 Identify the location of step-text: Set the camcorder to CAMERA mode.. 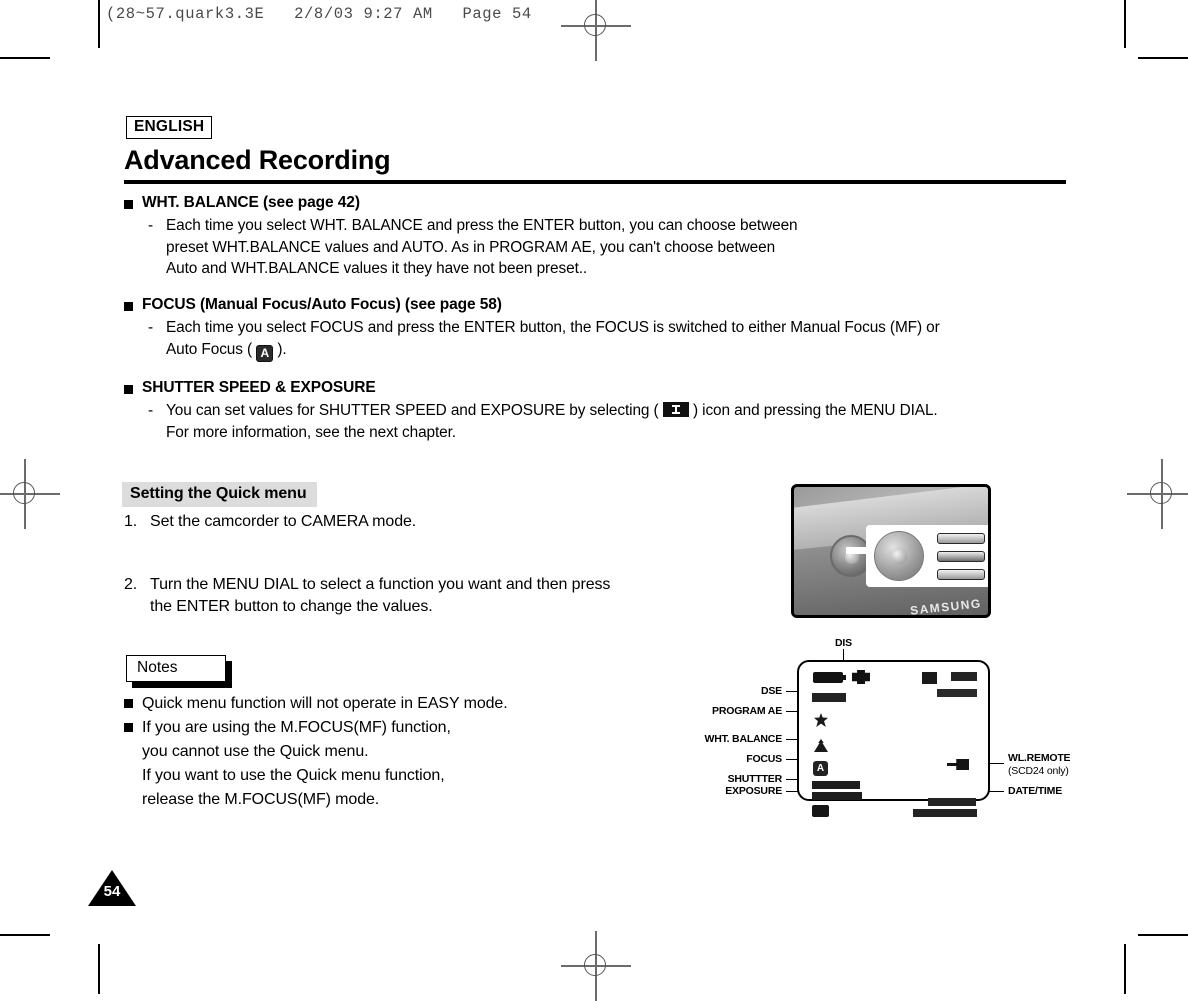
(283, 521).